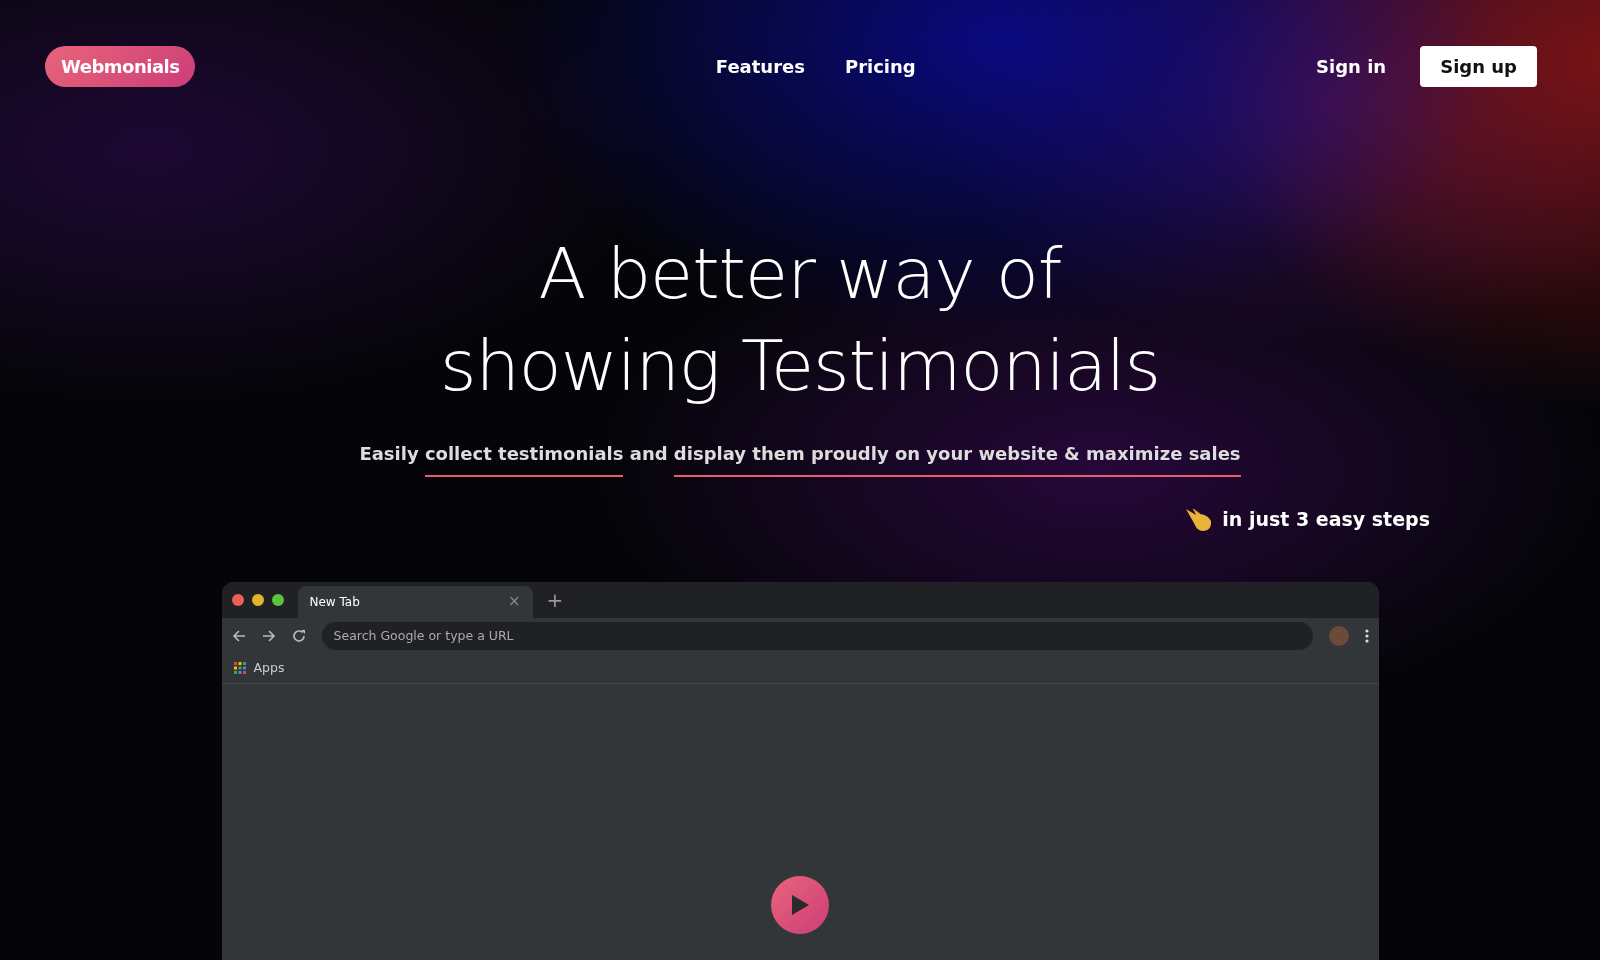  What do you see at coordinates (238, 635) in the screenshot?
I see `back-icon` at bounding box center [238, 635].